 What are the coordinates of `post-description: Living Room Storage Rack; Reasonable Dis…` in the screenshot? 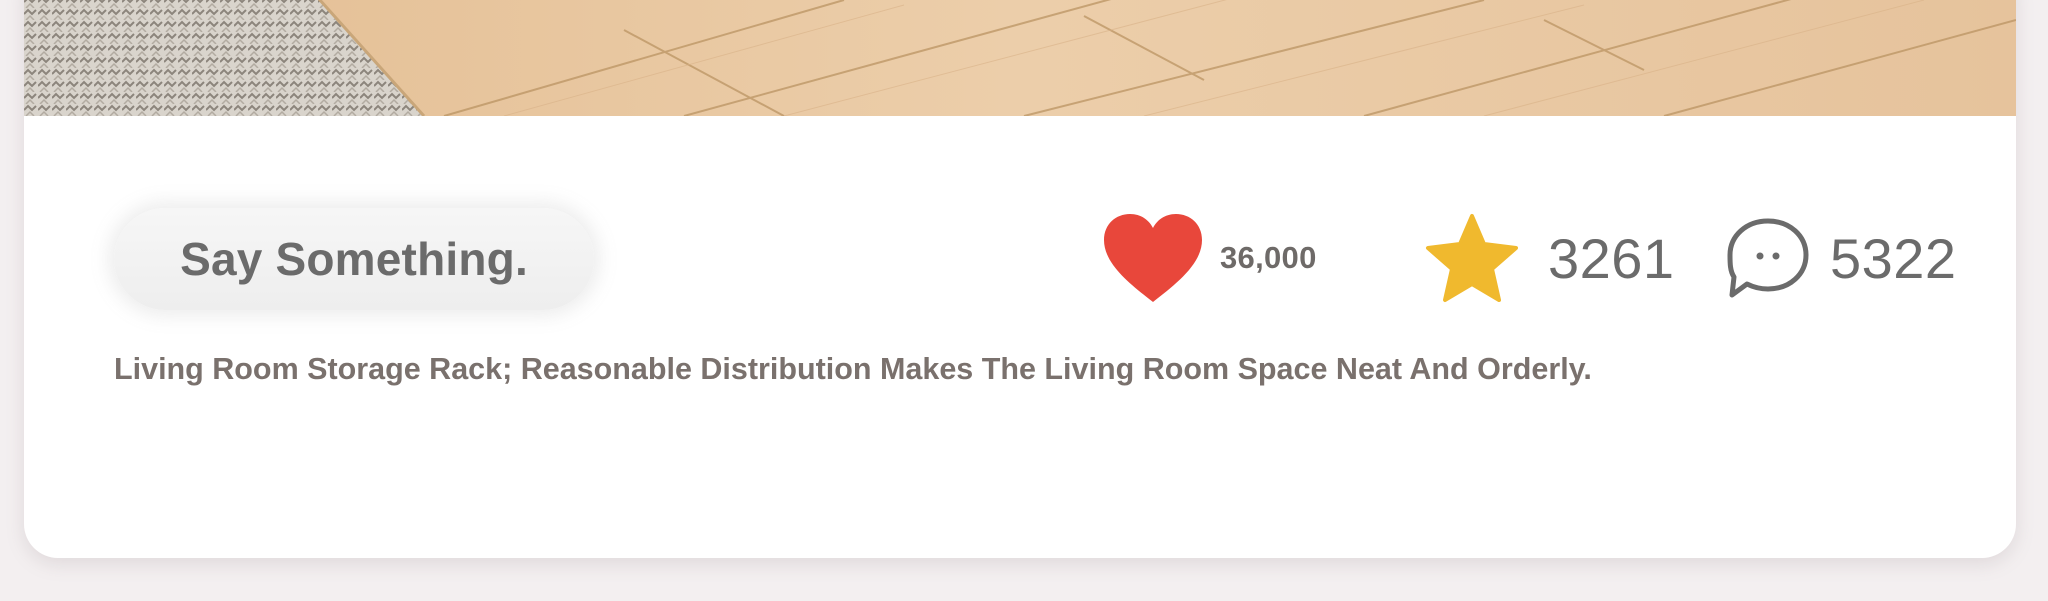 It's located at (853, 369).